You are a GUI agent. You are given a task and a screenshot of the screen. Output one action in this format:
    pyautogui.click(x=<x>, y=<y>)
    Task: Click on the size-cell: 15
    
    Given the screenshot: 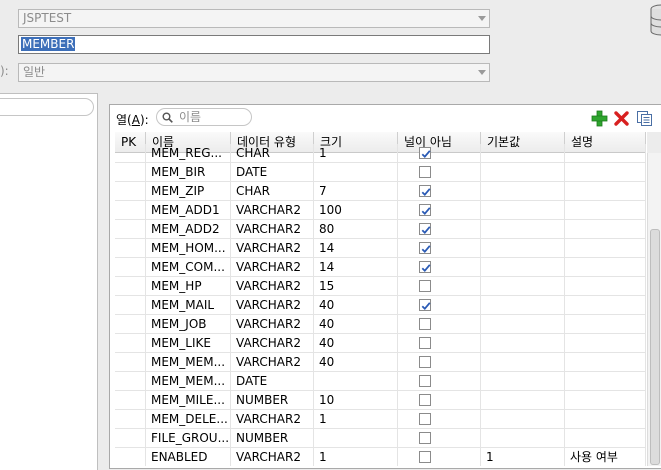 What is the action you would take?
    pyautogui.click(x=356, y=286)
    